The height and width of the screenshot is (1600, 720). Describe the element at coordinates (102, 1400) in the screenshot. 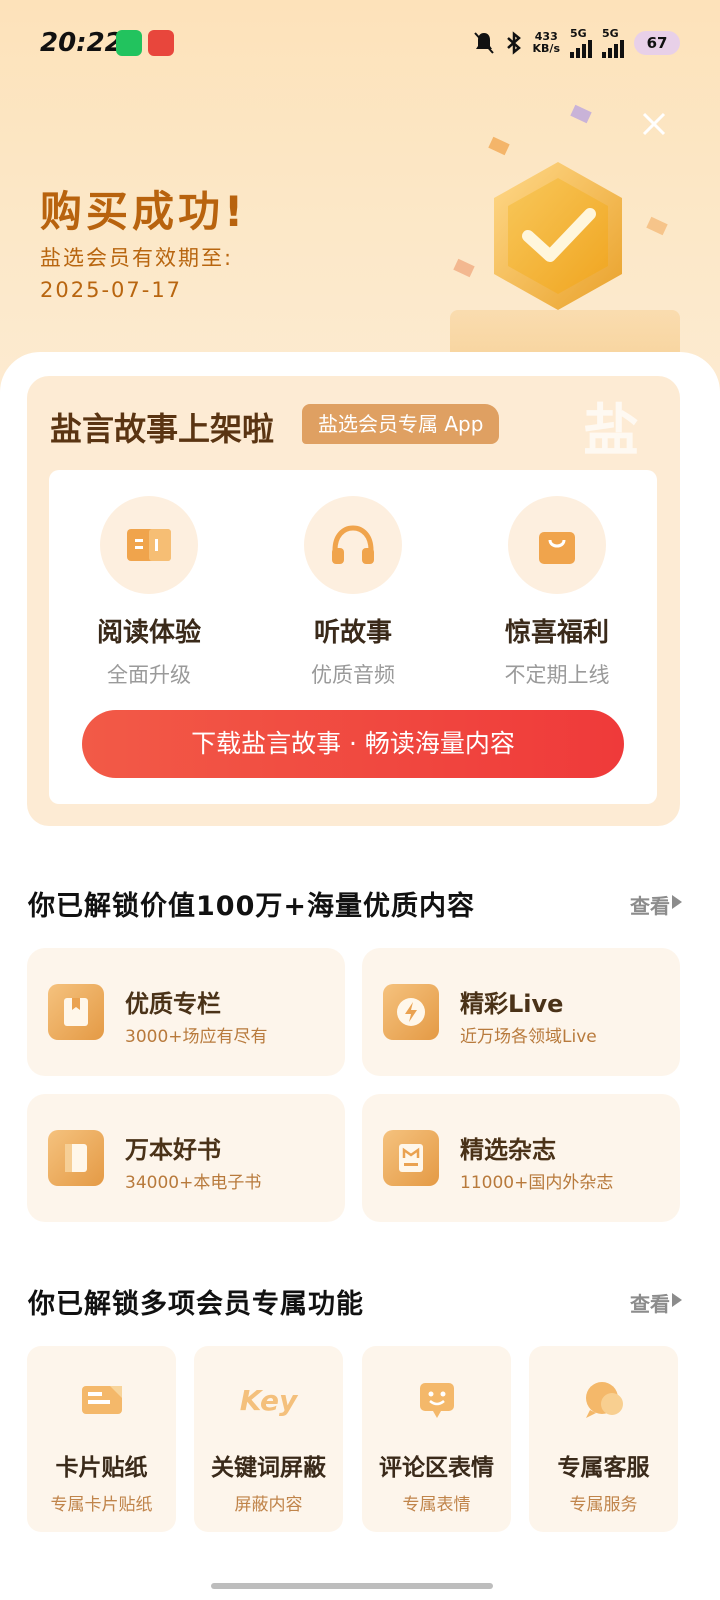

I see `card-sticker-icon` at that location.